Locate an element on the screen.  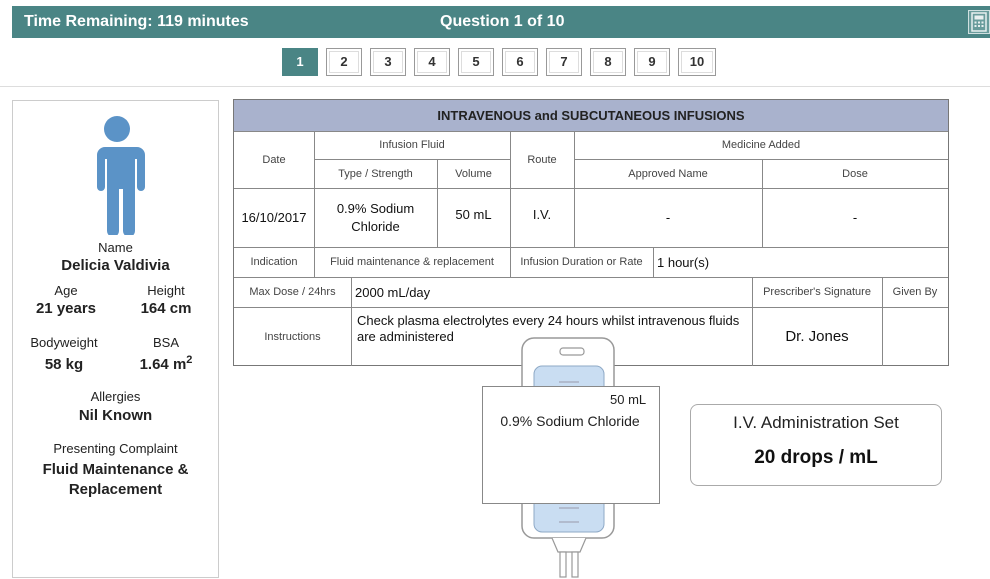
row-approved-name: - is located at coordinates (668, 217).